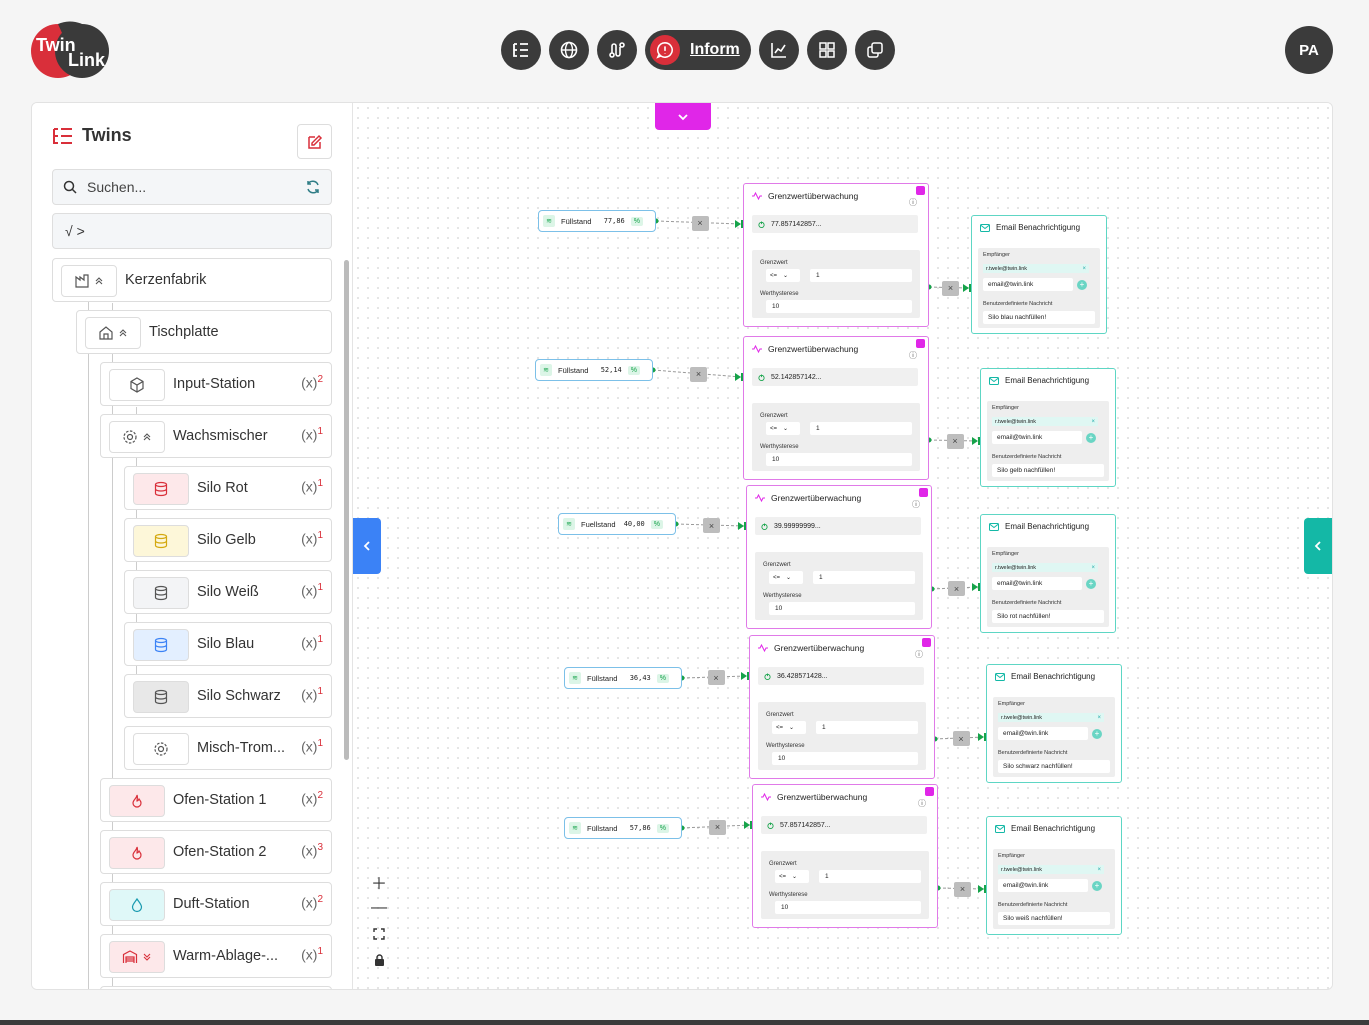 This screenshot has width=1369, height=1025. What do you see at coordinates (1054, 918) in the screenshot?
I see `message-input: Silo weiß nachfüllen!` at bounding box center [1054, 918].